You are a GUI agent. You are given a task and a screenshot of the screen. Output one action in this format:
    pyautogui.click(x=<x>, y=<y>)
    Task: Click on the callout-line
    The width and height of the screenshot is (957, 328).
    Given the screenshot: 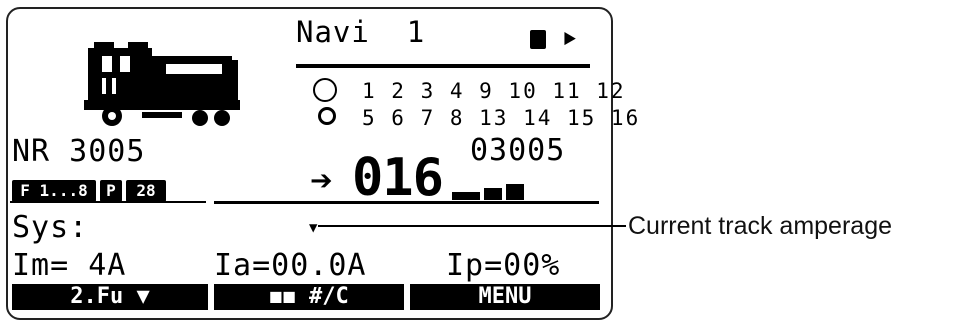 What is the action you would take?
    pyautogui.click(x=465, y=226)
    